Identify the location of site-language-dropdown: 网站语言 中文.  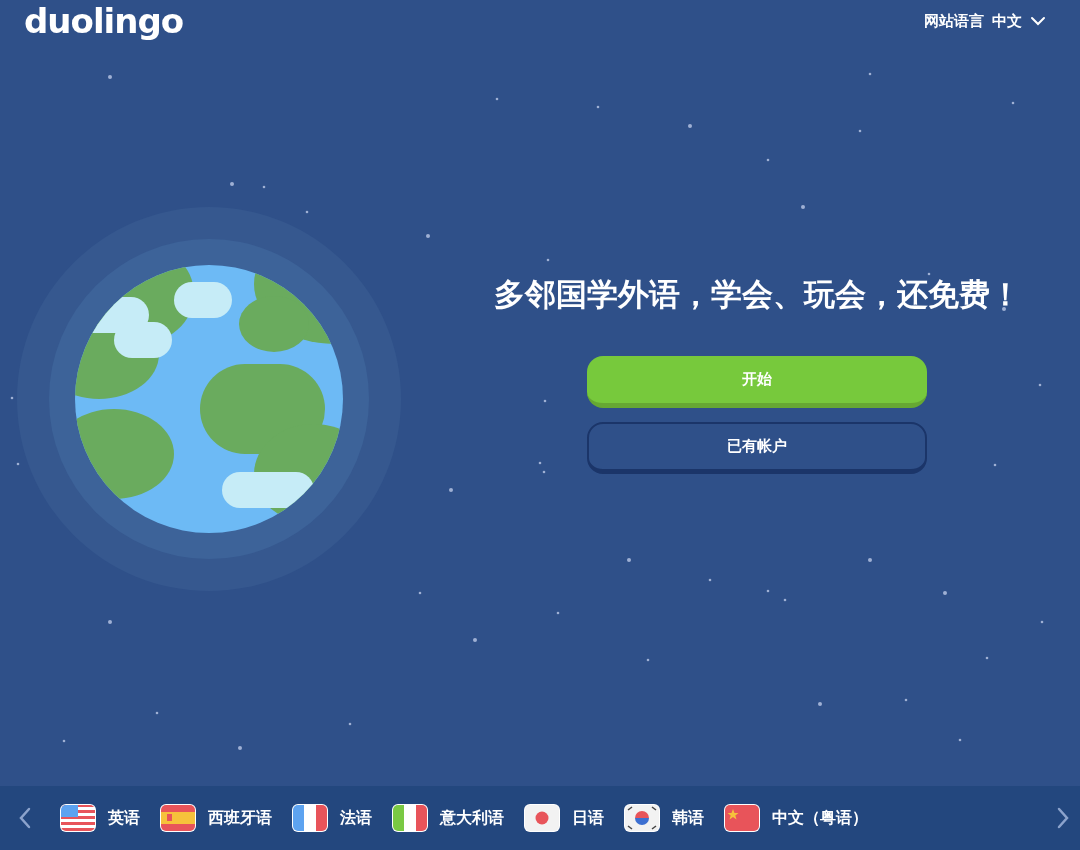
(985, 21).